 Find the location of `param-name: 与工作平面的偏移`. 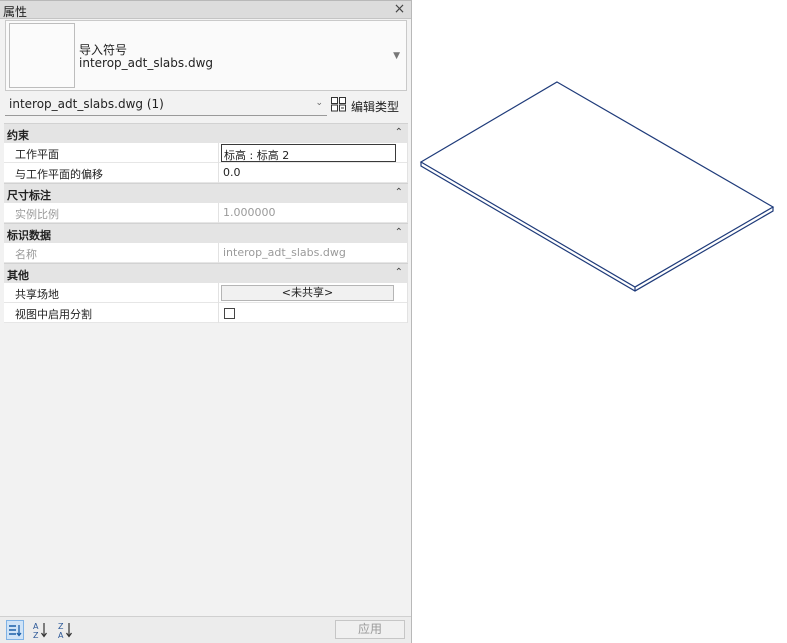

param-name: 与工作平面的偏移 is located at coordinates (59, 174).